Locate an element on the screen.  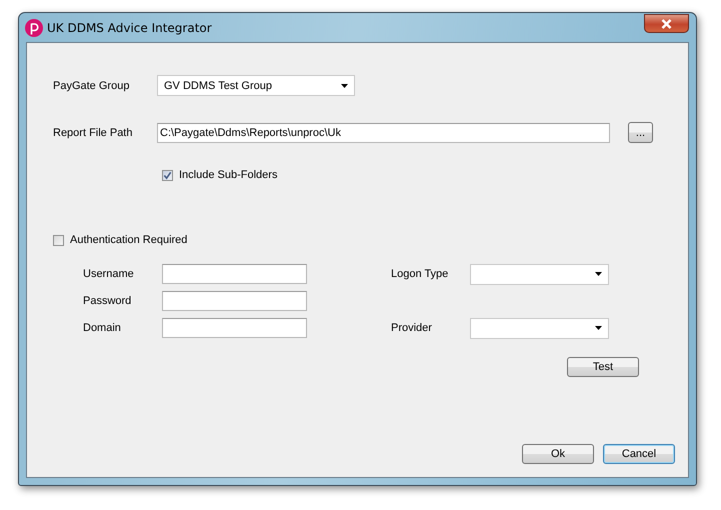
field-label: Logon Type is located at coordinates (420, 274).